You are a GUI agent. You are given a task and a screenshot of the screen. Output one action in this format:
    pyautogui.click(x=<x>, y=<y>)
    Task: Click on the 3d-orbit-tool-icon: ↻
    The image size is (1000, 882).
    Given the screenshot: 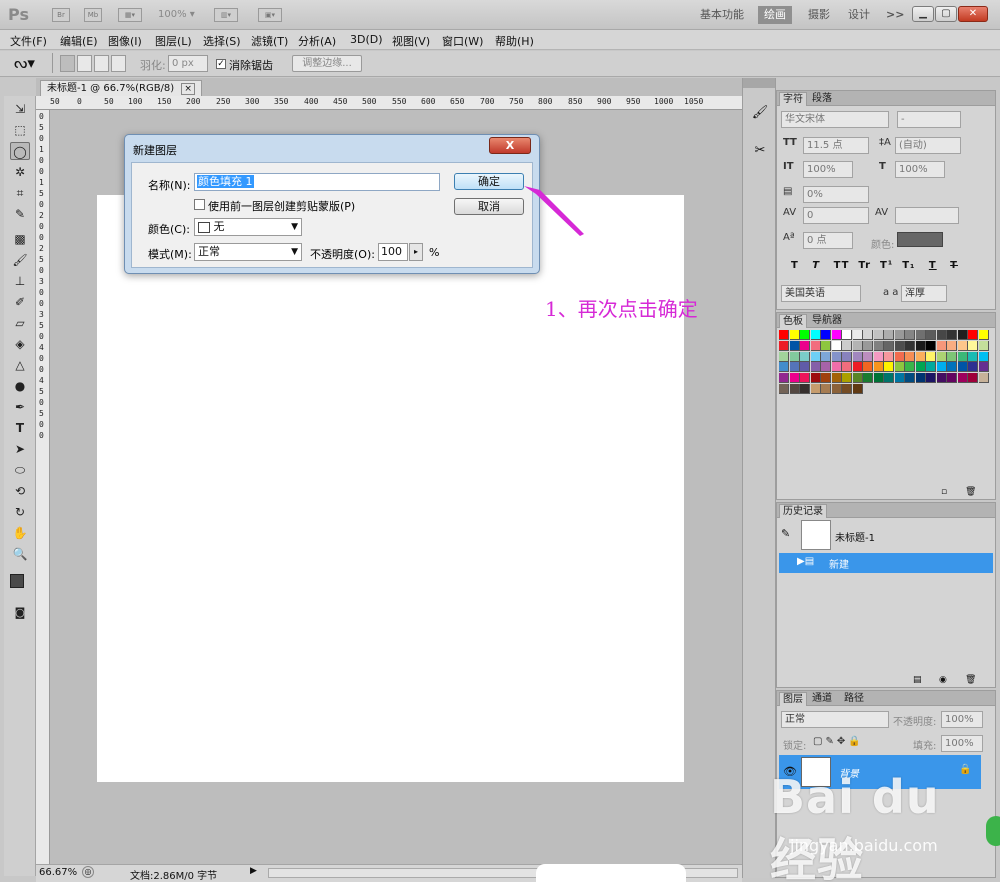 What is the action you would take?
    pyautogui.click(x=20, y=512)
    